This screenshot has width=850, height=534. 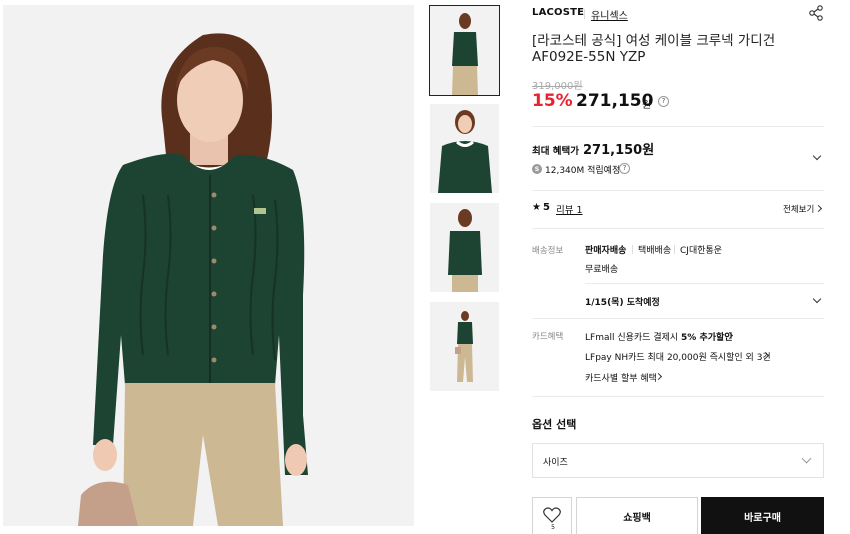 What do you see at coordinates (619, 150) in the screenshot?
I see `benefit-price: 271,150원` at bounding box center [619, 150].